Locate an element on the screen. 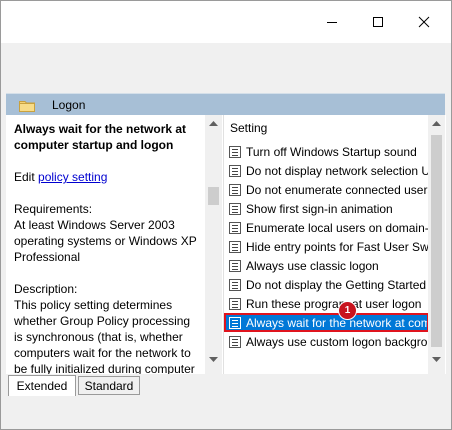  edit-line: Edit policy setting is located at coordinates (108, 177).